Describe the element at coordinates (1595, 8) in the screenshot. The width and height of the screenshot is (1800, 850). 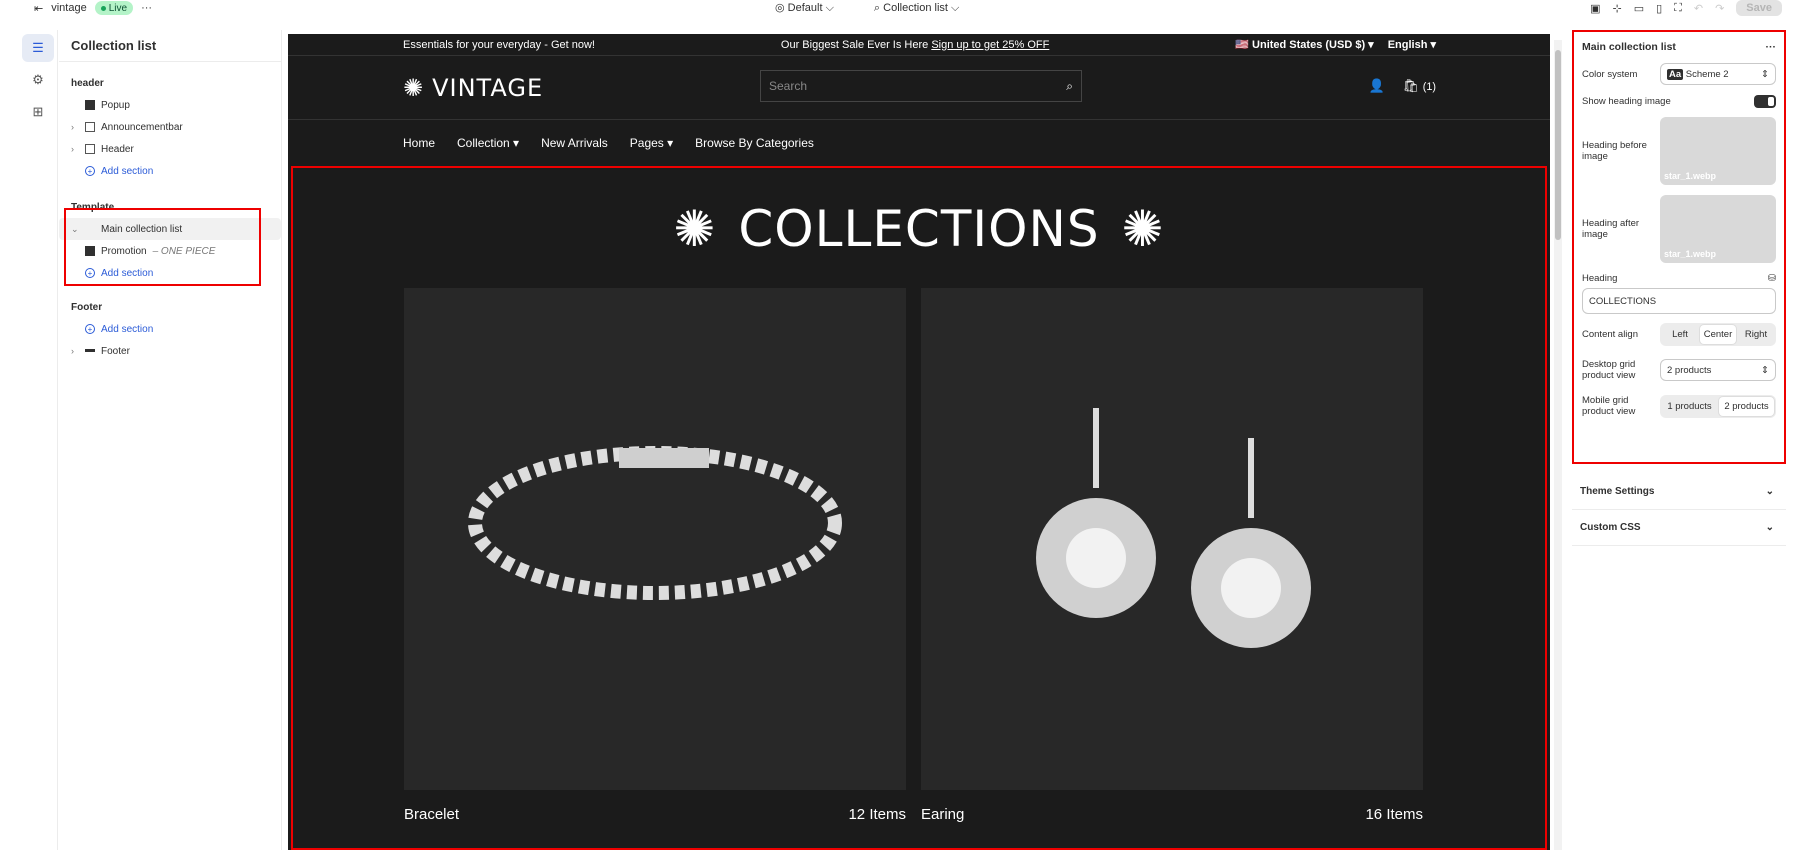
I see `inspect-icon: ▣` at that location.